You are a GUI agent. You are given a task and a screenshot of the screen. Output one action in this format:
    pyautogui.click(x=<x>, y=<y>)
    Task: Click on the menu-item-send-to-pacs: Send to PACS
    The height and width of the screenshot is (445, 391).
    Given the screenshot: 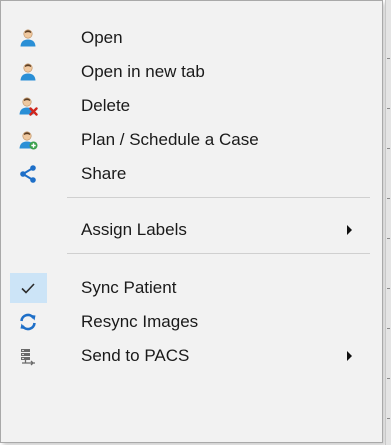 What is the action you would take?
    pyautogui.click(x=191, y=356)
    